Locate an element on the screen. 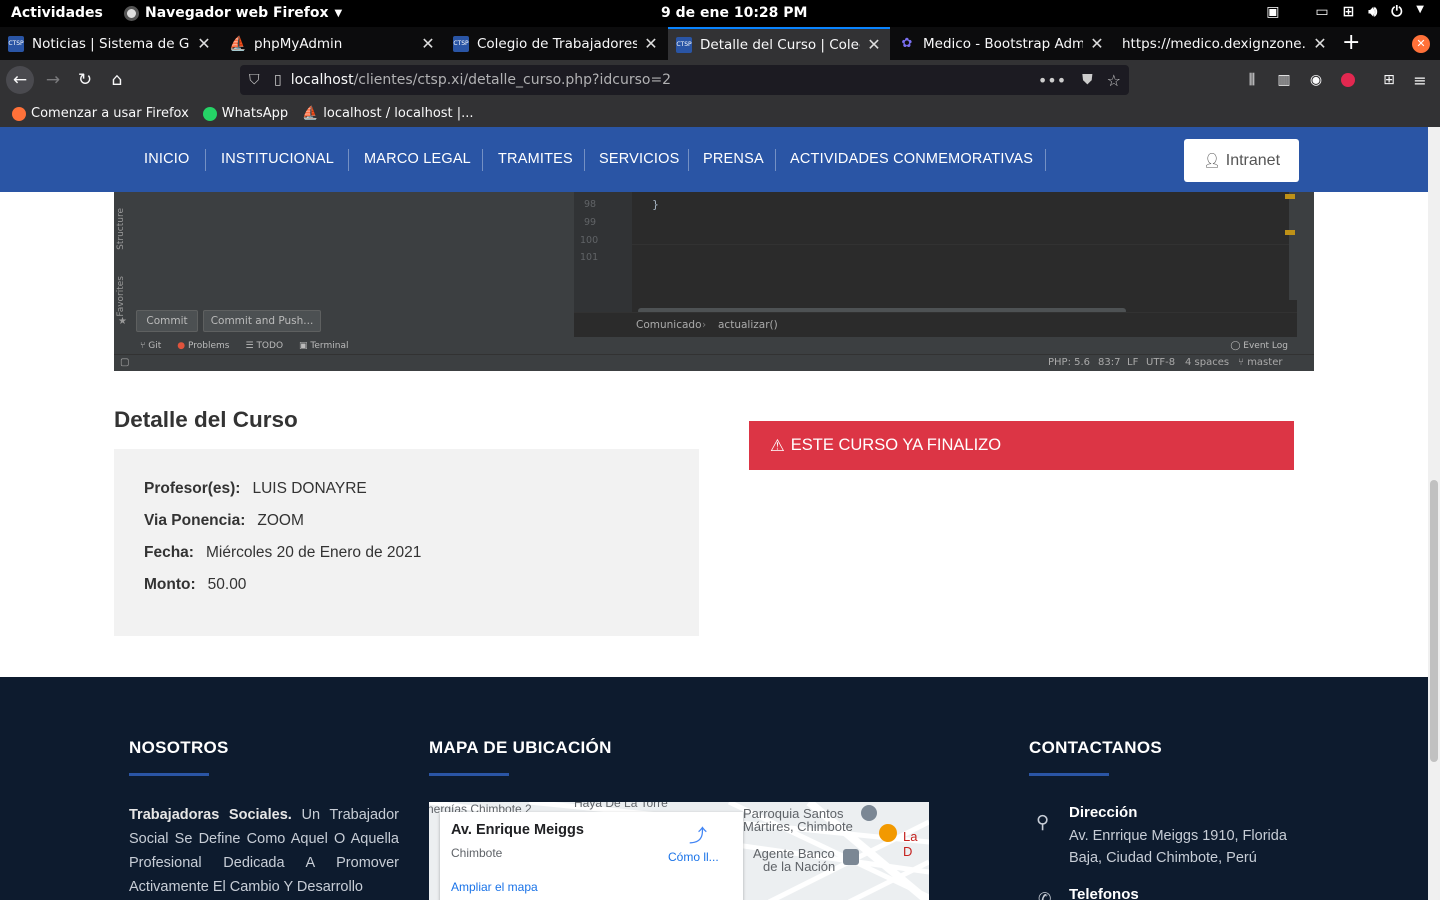 The image size is (1440, 900). ide-crumb: Comunicado is located at coordinates (669, 325).